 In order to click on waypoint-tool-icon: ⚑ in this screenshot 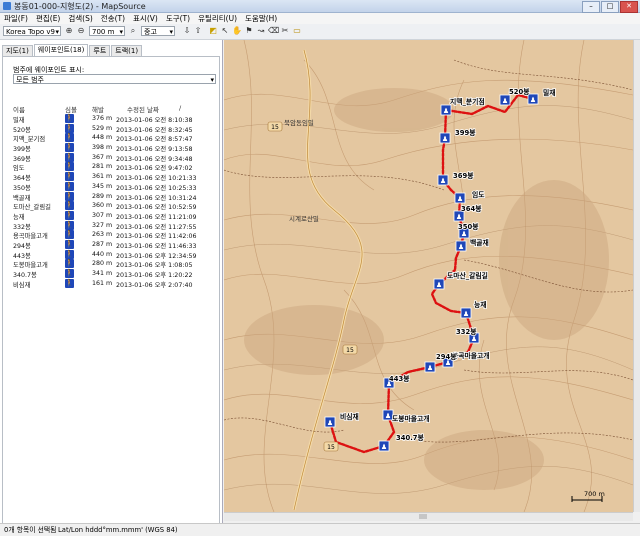, I will do `click(249, 31)`.